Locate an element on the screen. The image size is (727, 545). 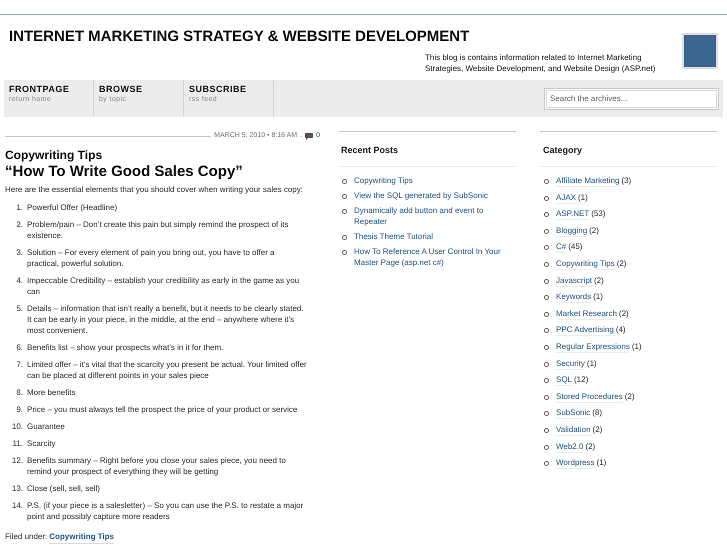
comment-icon is located at coordinates (309, 136).